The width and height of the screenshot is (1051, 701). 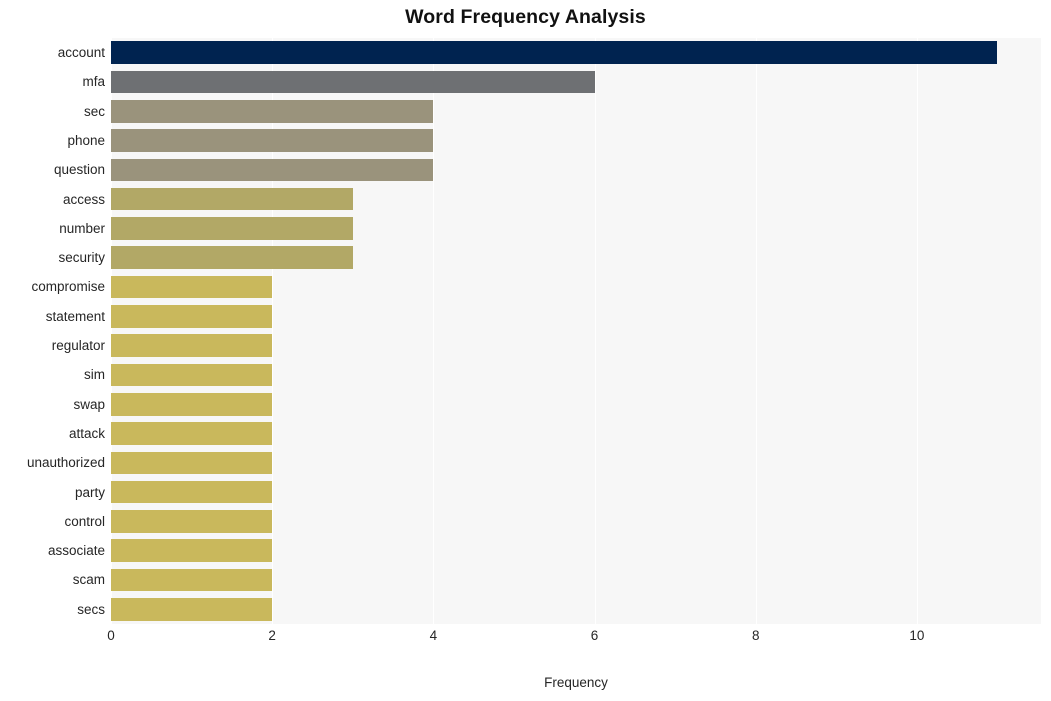 I want to click on bar-secs, so click(x=192, y=609).